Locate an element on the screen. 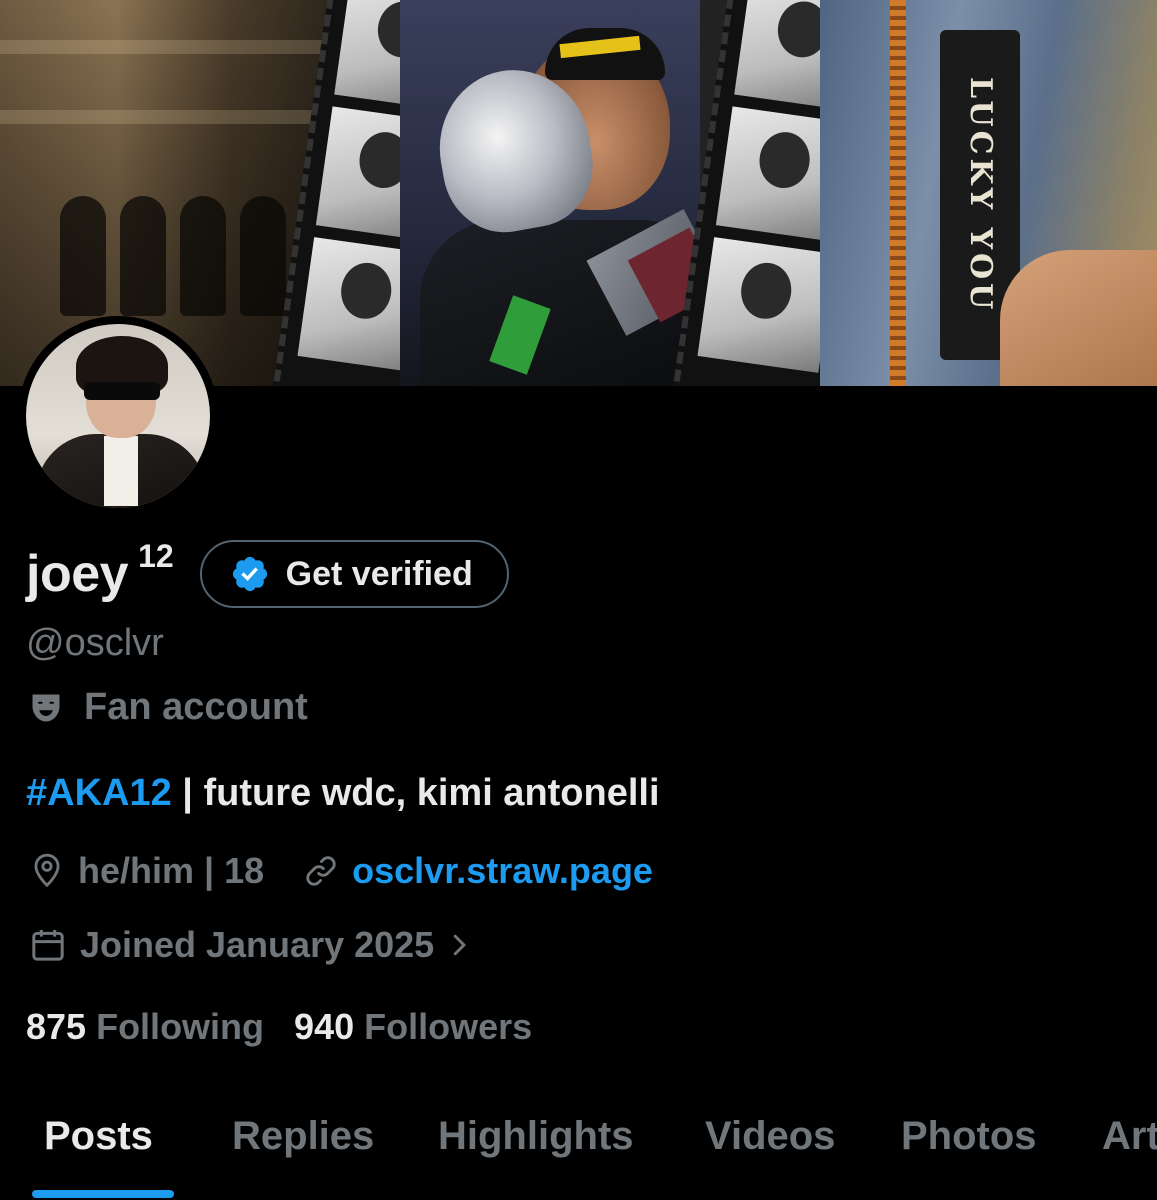 The height and width of the screenshot is (1200, 1157). tab-highlights: Highlights is located at coordinates (536, 1136).